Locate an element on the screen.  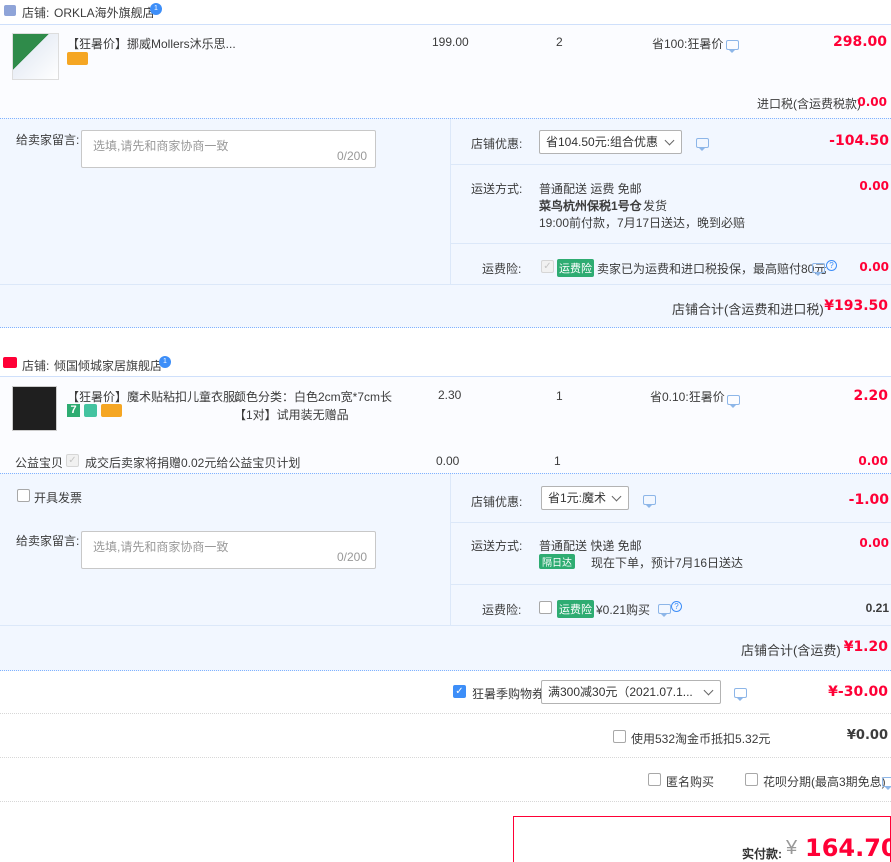
charity-value: 0.00 is located at coordinates (873, 461).